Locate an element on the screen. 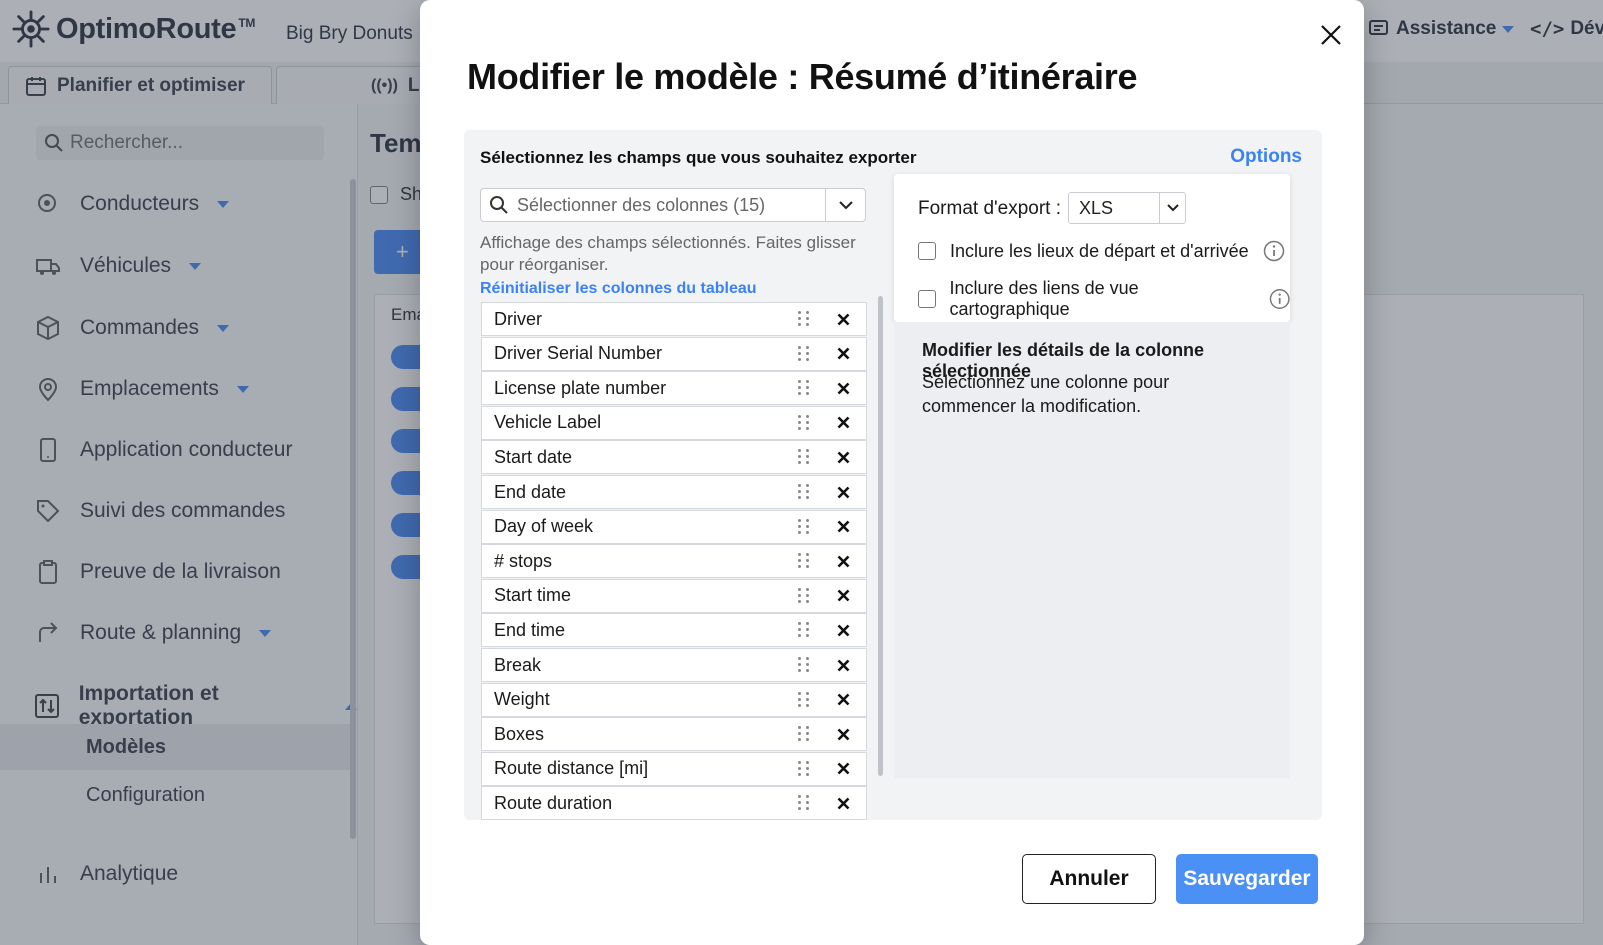 The width and height of the screenshot is (1603, 945). include-start-end-option: Inclure les lieux de départ et d'arrivée is located at coordinates (1101, 251).